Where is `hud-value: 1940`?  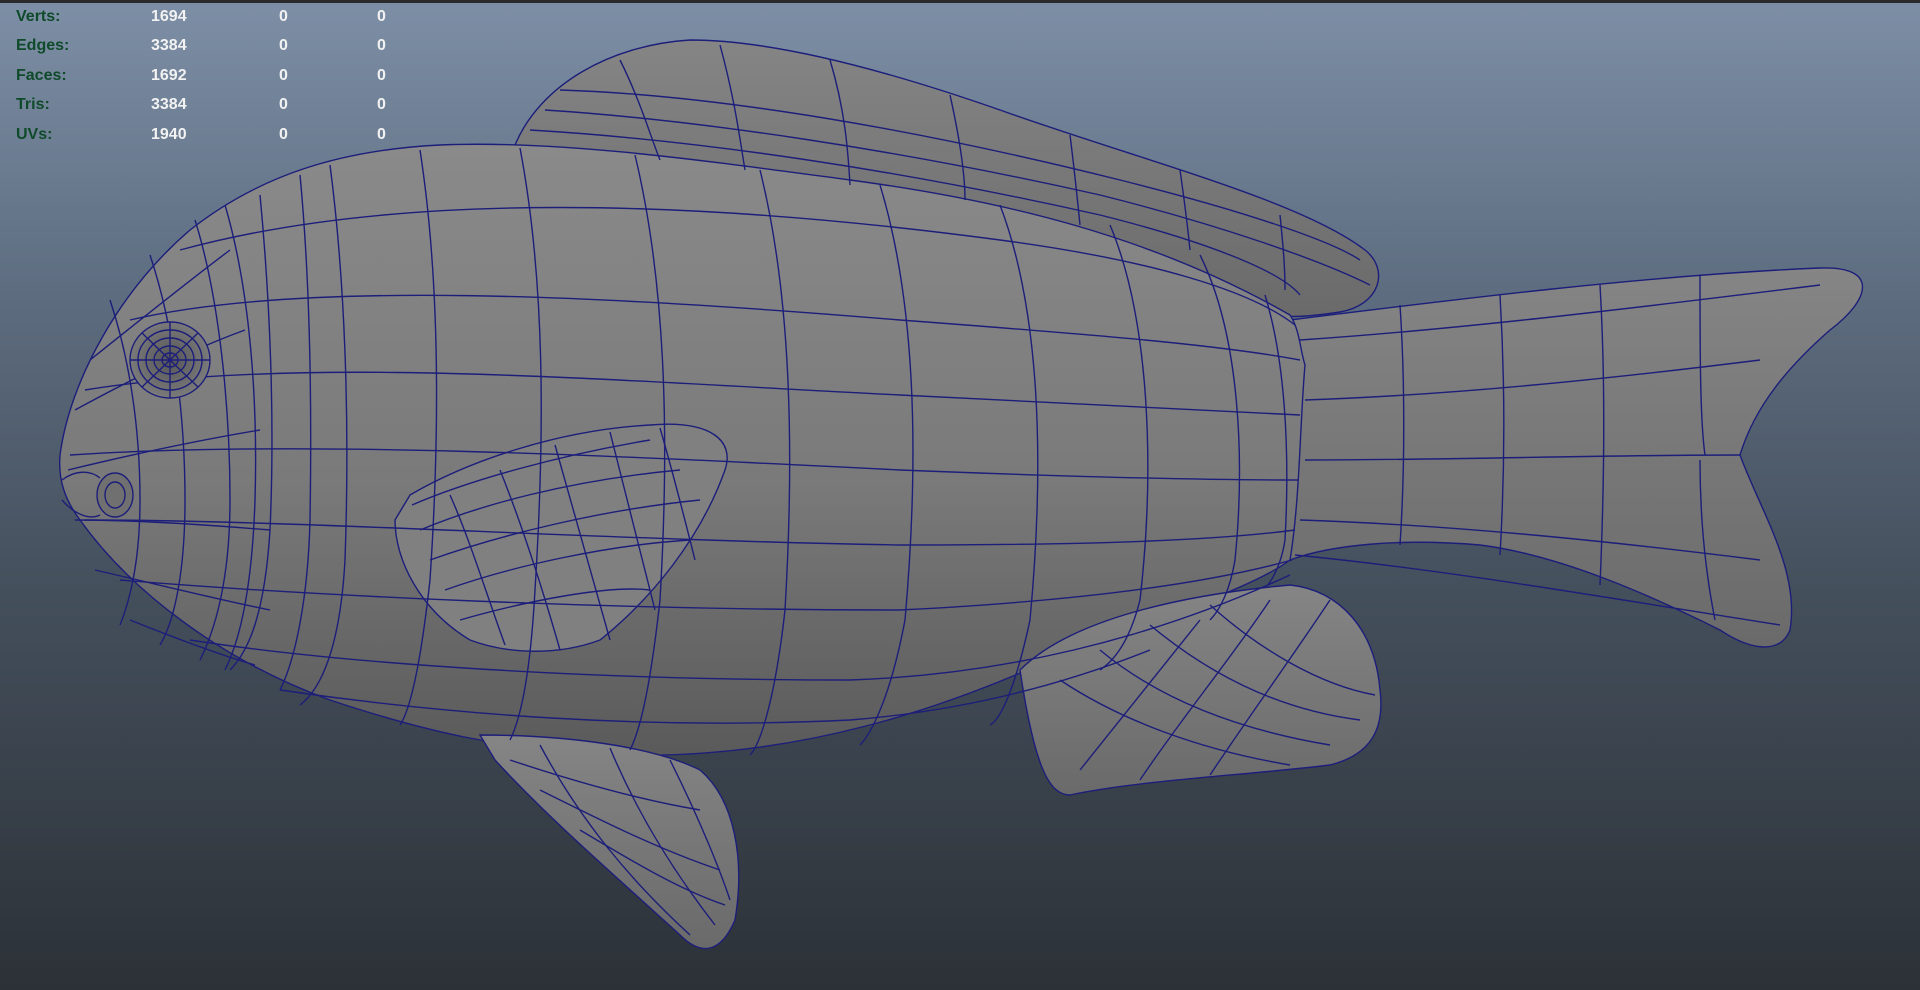
hud-value: 1940 is located at coordinates (169, 134).